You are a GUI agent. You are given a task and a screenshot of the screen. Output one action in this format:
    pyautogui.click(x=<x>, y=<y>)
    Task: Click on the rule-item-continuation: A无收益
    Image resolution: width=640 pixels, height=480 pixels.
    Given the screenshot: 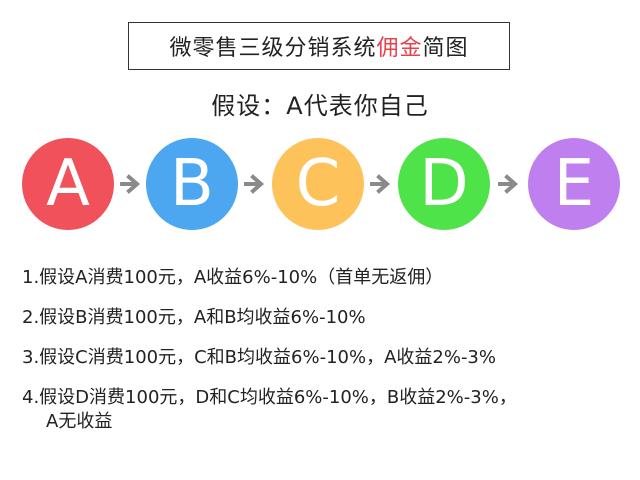 What is the action you would take?
    pyautogui.click(x=79, y=421)
    